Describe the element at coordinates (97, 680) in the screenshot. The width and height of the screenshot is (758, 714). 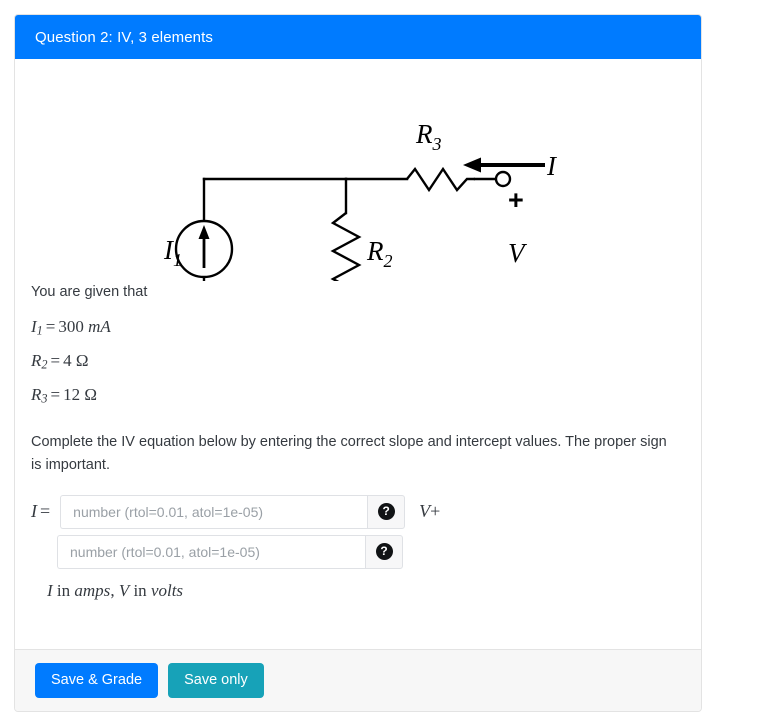
I see `save-and-grade-button: Save & Grade` at that location.